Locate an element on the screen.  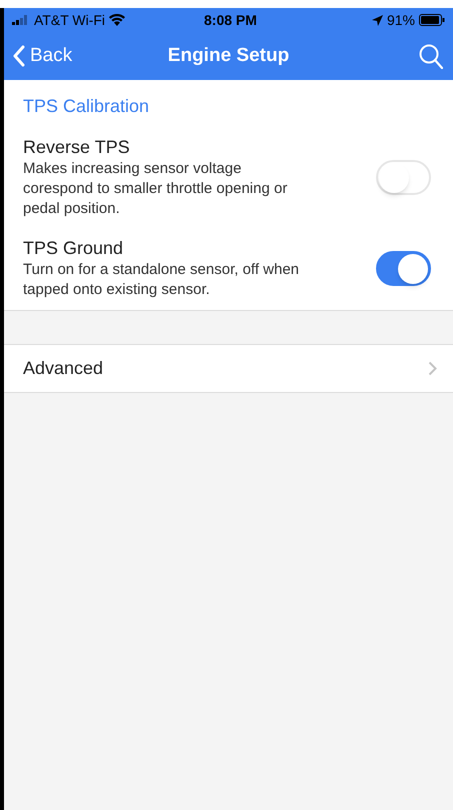
chevron-left-icon is located at coordinates (19, 56).